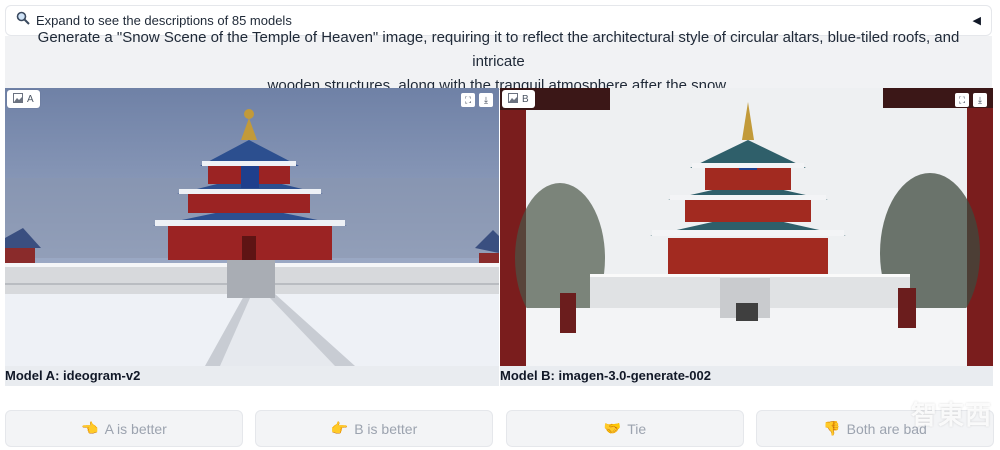 This screenshot has width=1000, height=450. I want to click on tie-label: Tie, so click(637, 428).